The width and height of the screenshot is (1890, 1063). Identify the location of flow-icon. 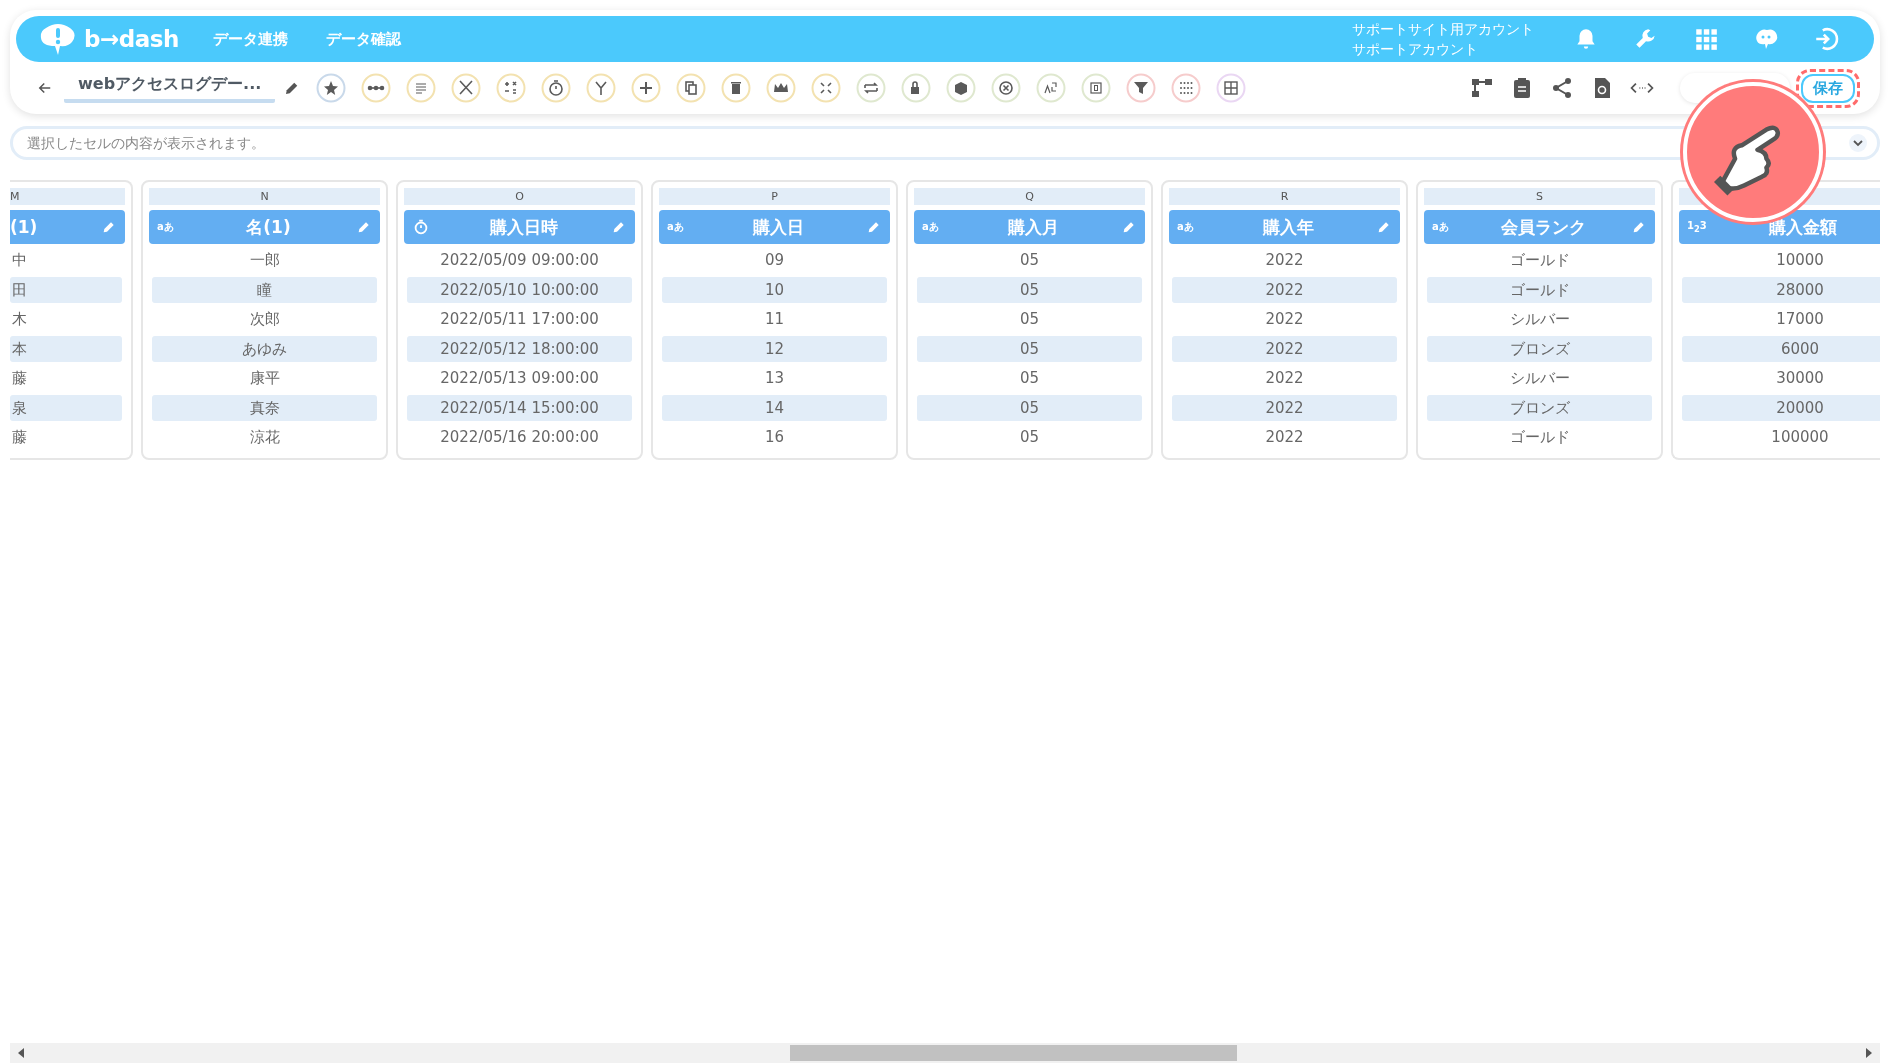
(1482, 88).